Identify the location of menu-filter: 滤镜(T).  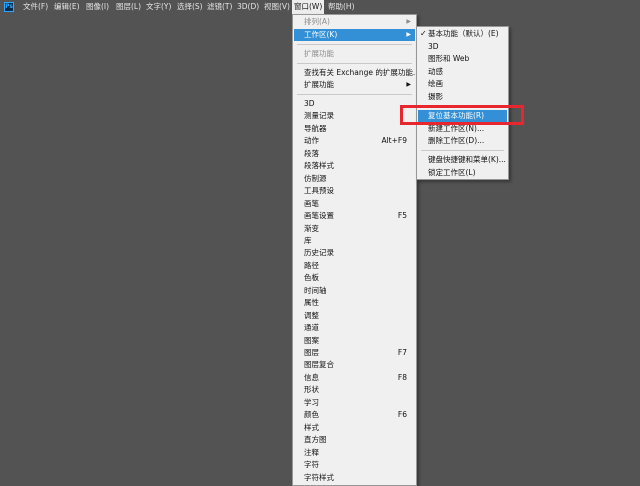
(219, 7).